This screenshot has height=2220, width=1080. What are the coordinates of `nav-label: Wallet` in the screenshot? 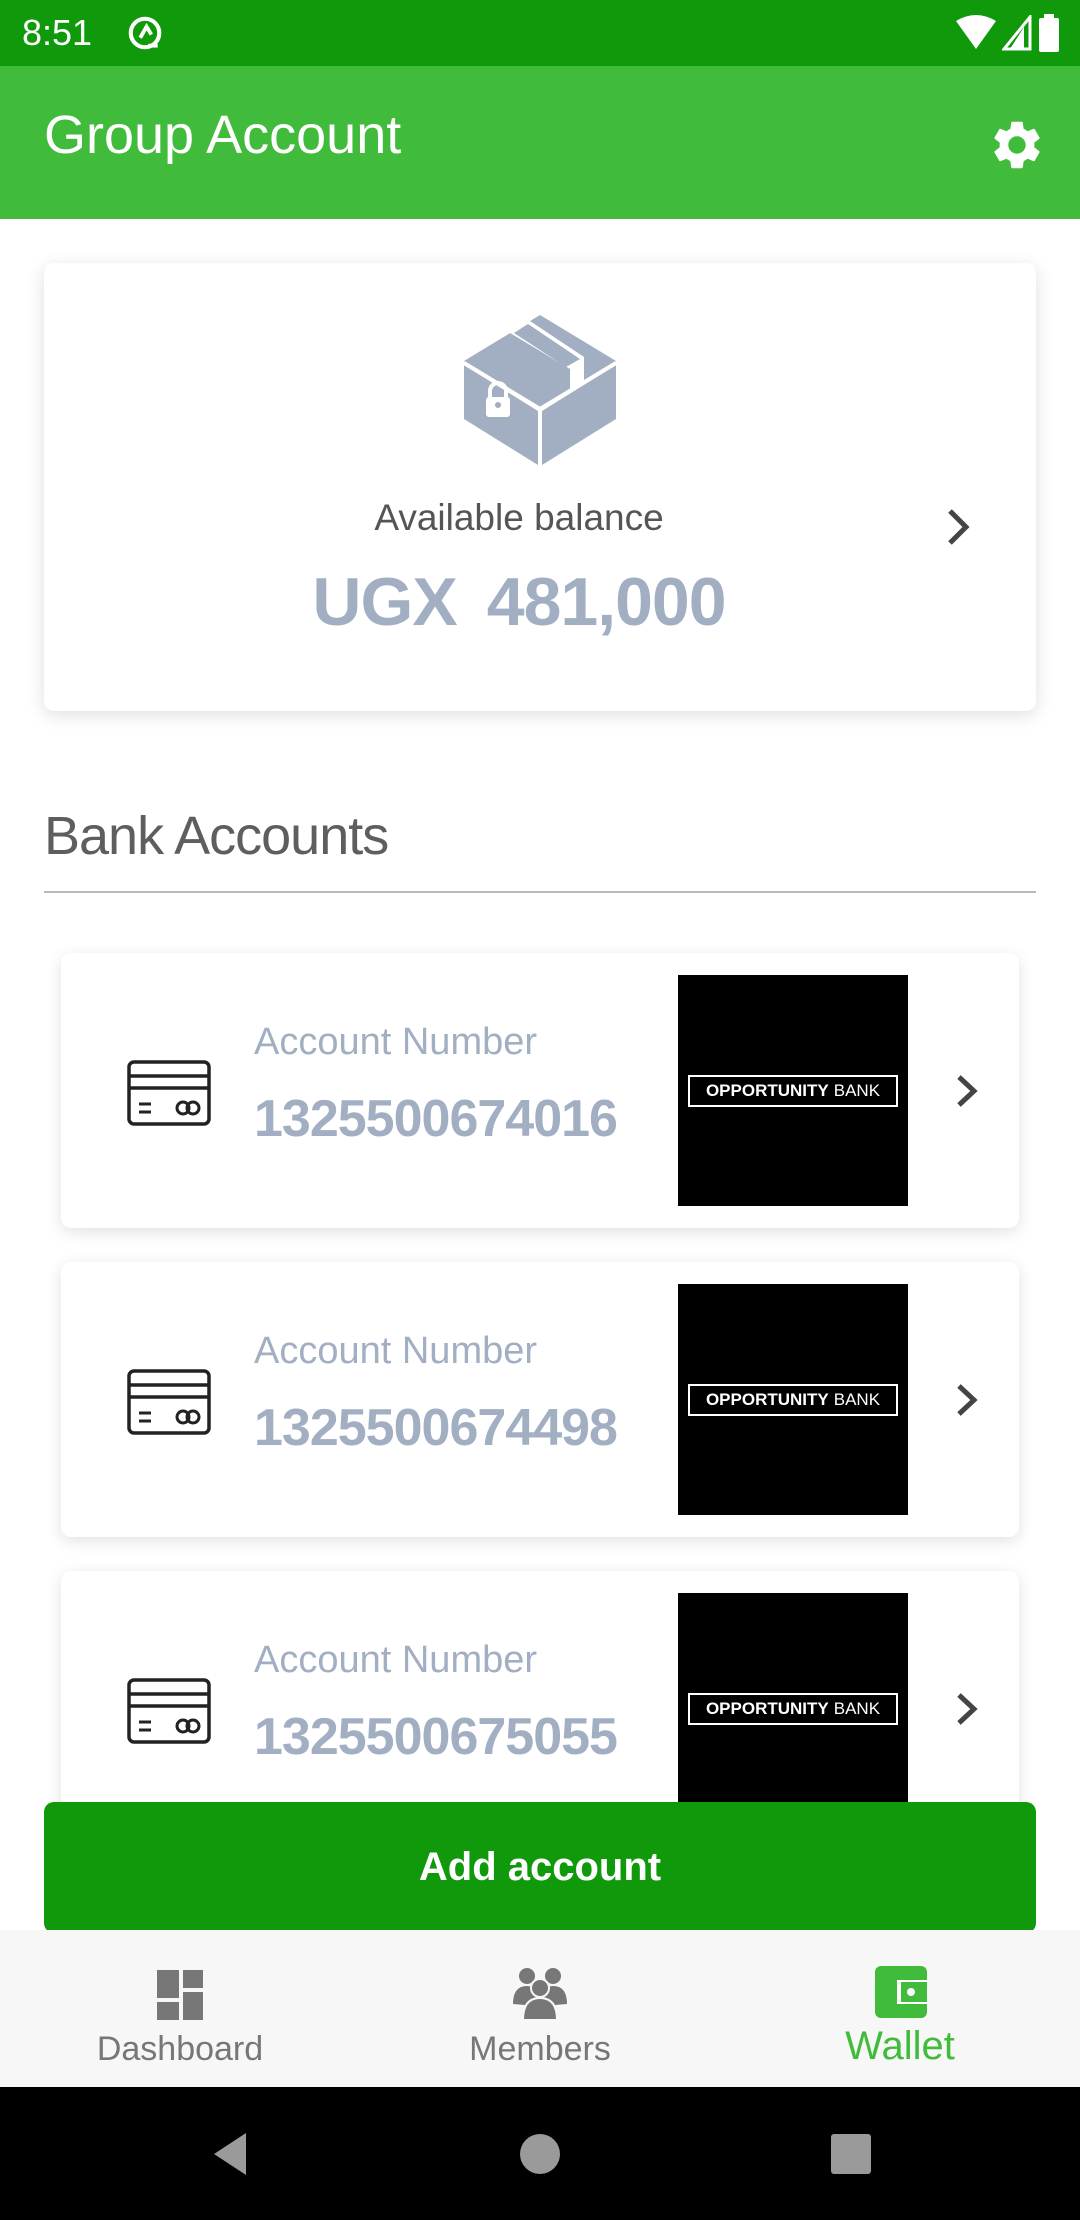 It's located at (900, 2046).